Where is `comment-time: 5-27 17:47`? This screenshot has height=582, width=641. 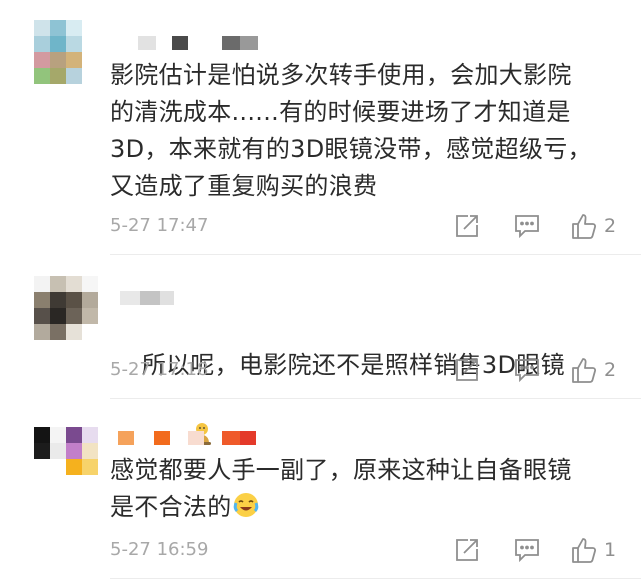
comment-time: 5-27 17:47 is located at coordinates (159, 225).